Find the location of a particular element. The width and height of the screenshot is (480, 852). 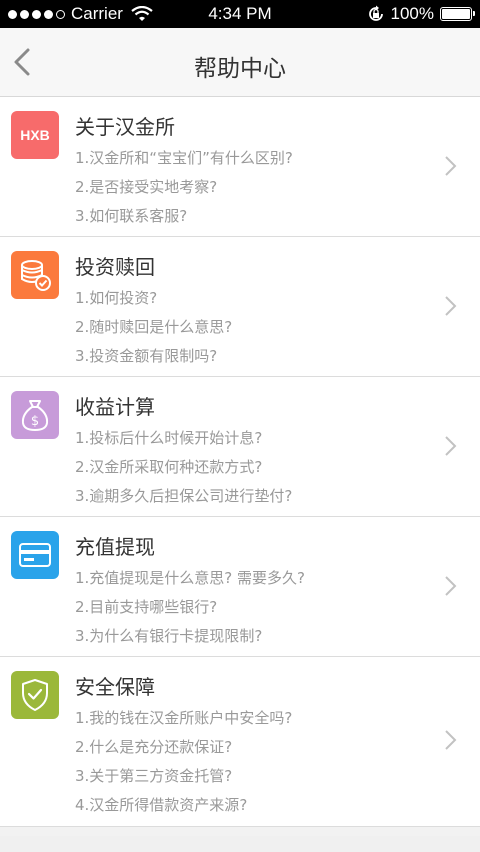

coin-stack-icon is located at coordinates (35, 275).